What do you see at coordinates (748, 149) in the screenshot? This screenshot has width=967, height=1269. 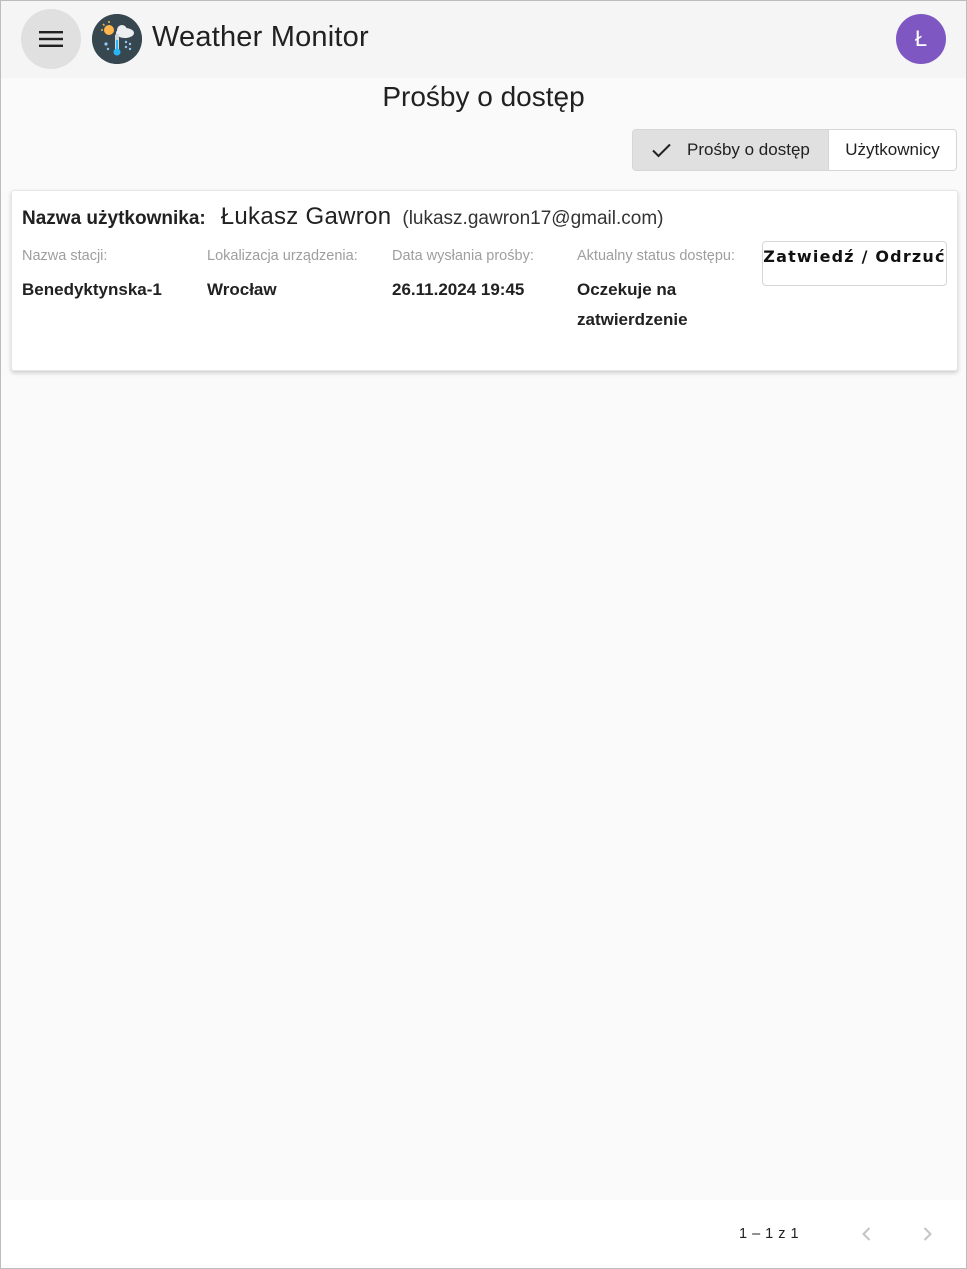 I see `toggle-access-requests-label: Prośby o dostęp` at bounding box center [748, 149].